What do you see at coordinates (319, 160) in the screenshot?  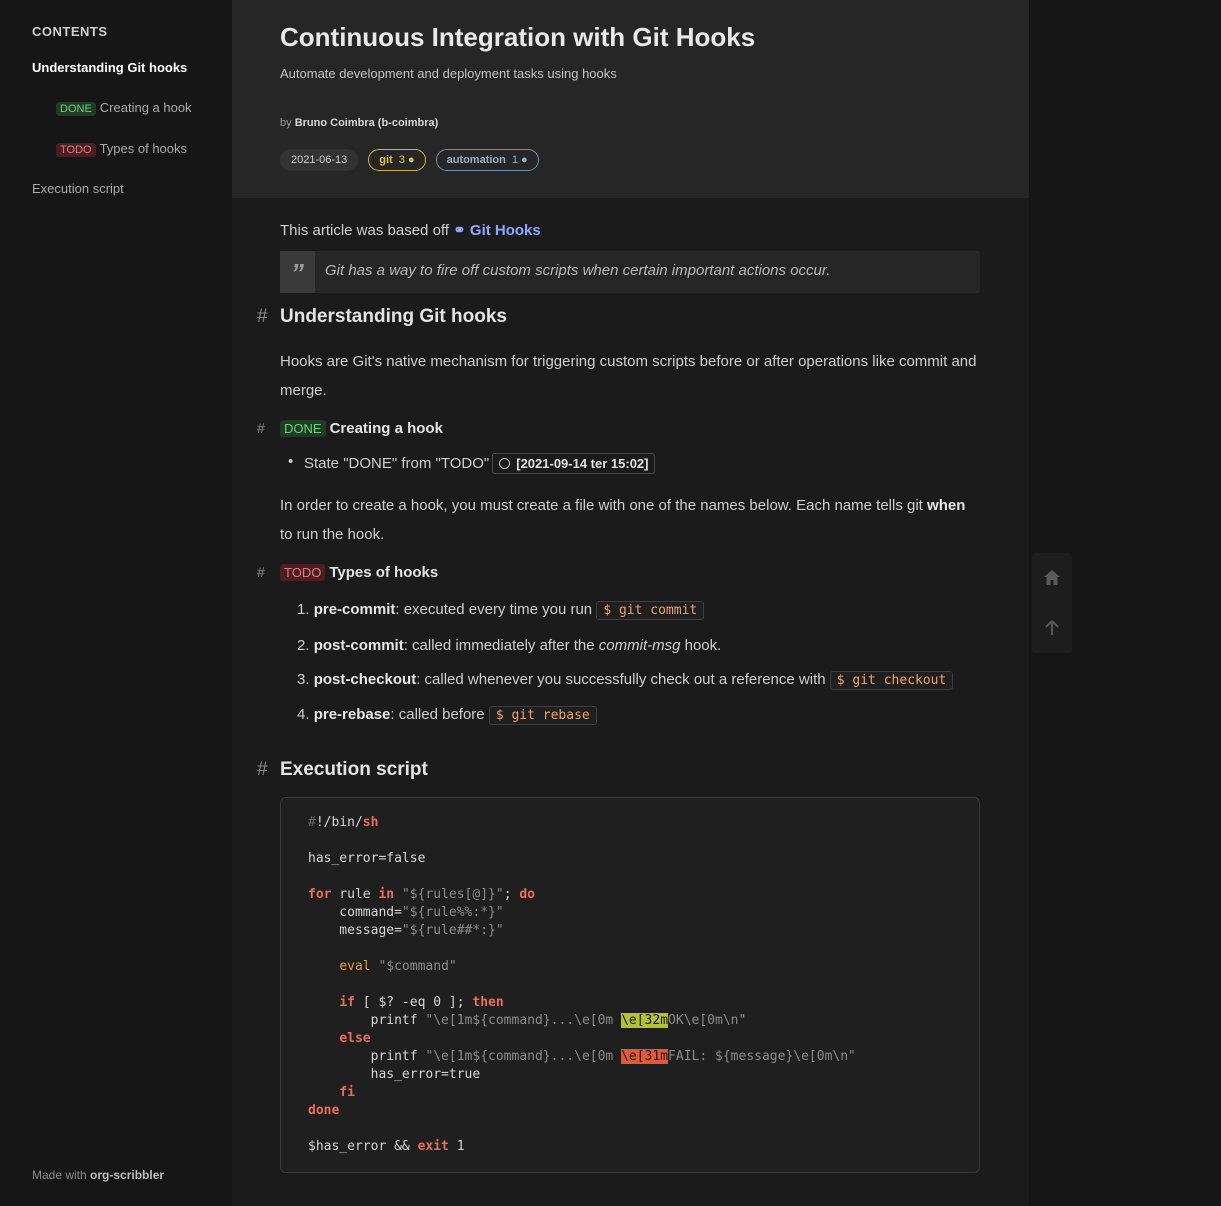 I see `date-chip: 2021-06-13` at bounding box center [319, 160].